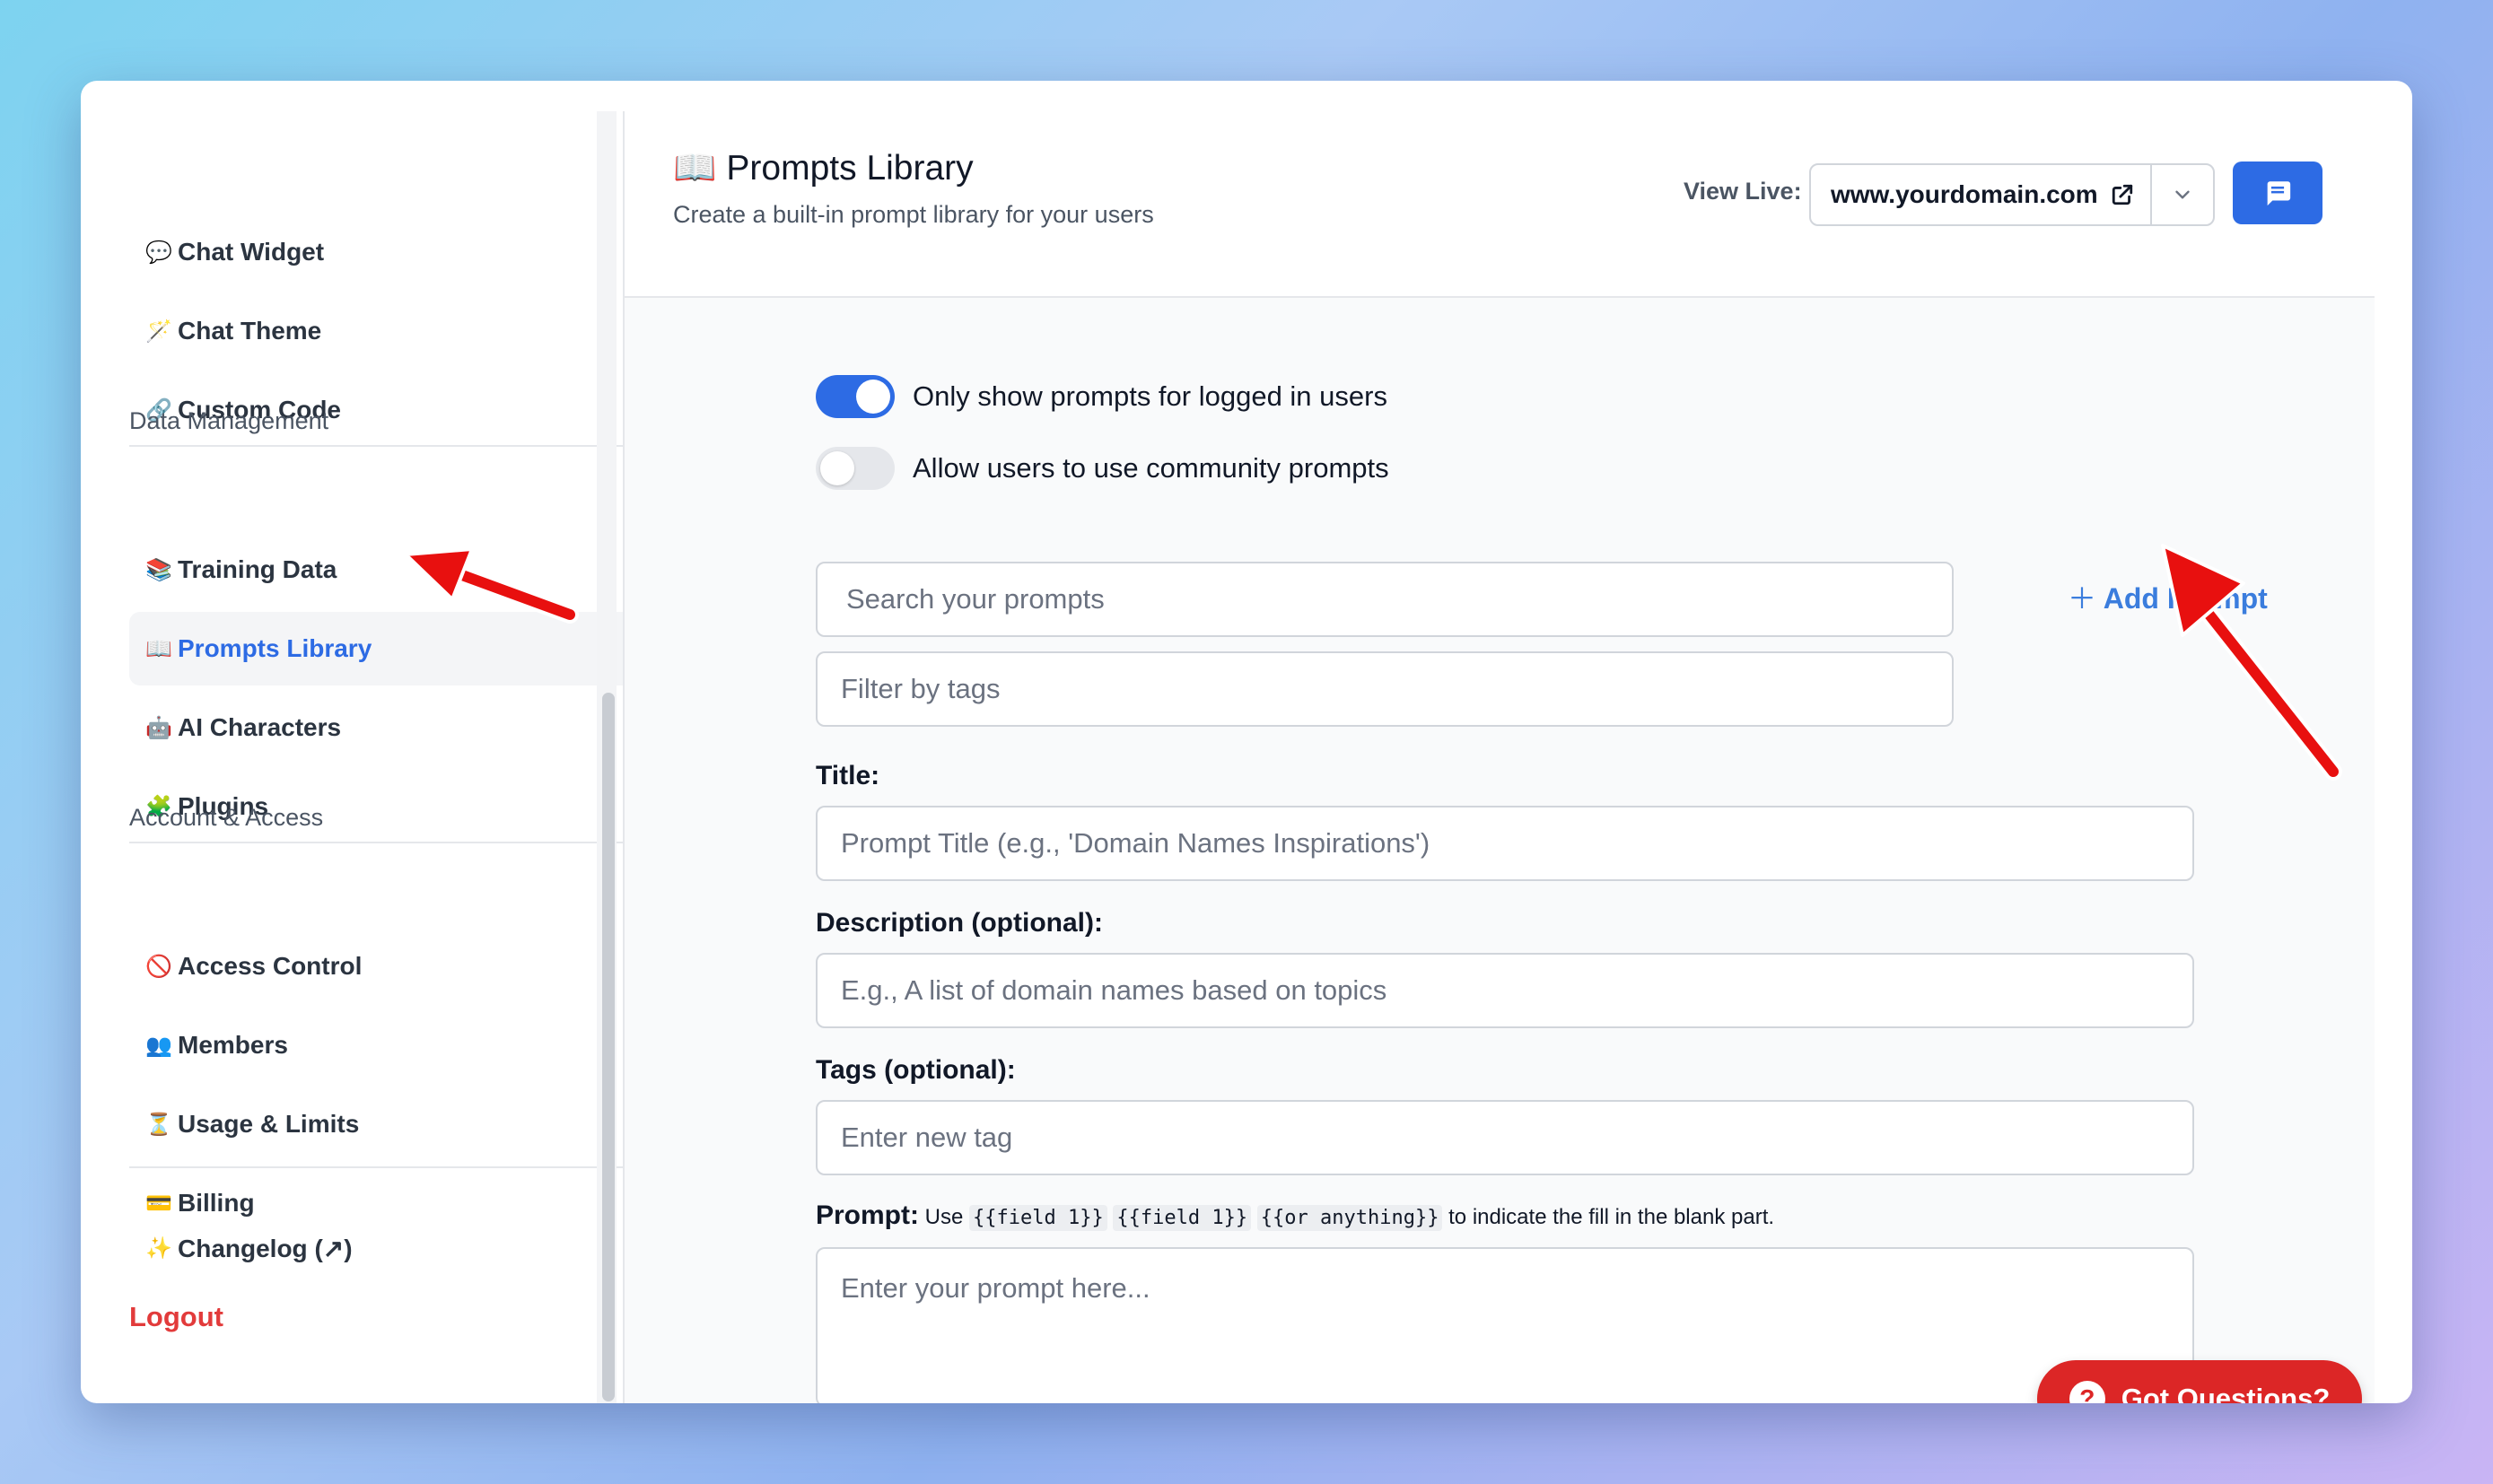  Describe the element at coordinates (233, 1045) in the screenshot. I see `sidebar-item-label: Members` at that location.